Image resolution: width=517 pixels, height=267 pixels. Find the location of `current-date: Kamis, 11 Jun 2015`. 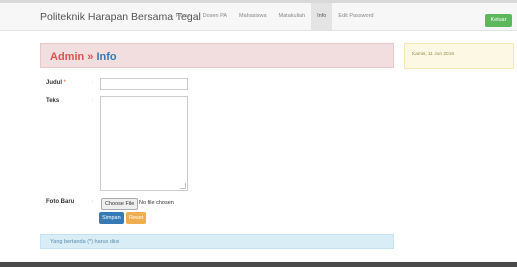

current-date: Kamis, 11 Jun 2015 is located at coordinates (433, 54).